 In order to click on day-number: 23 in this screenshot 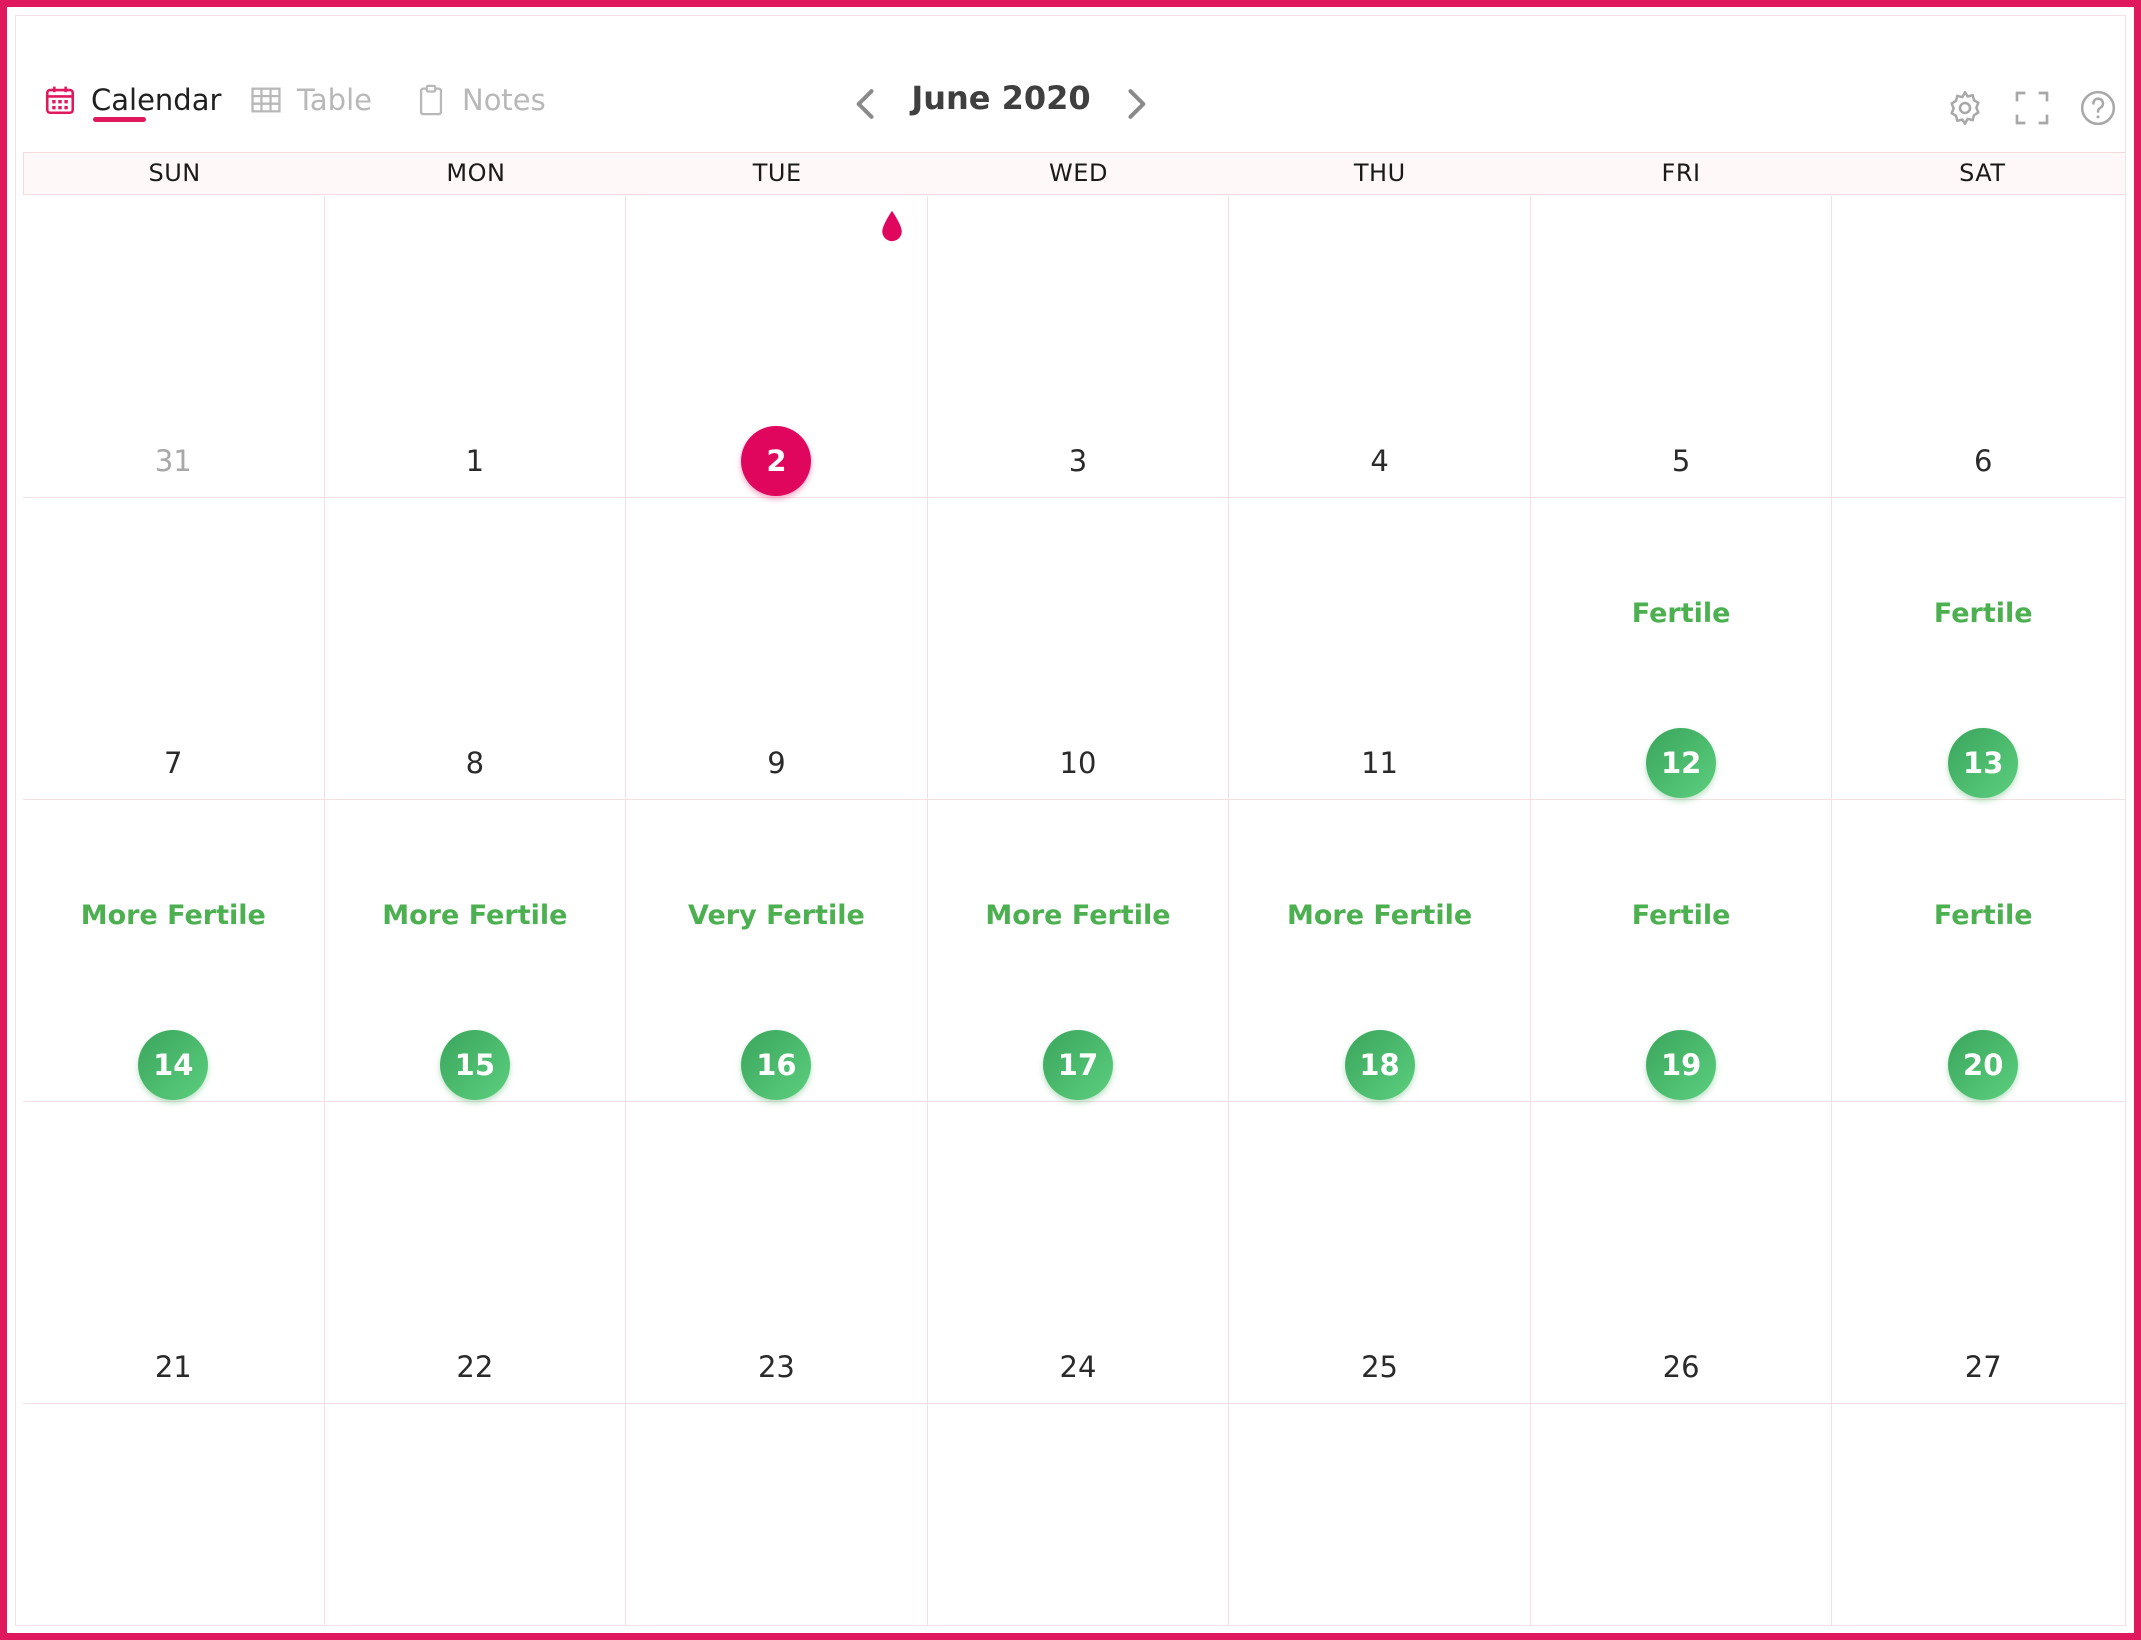, I will do `click(776, 1367)`.